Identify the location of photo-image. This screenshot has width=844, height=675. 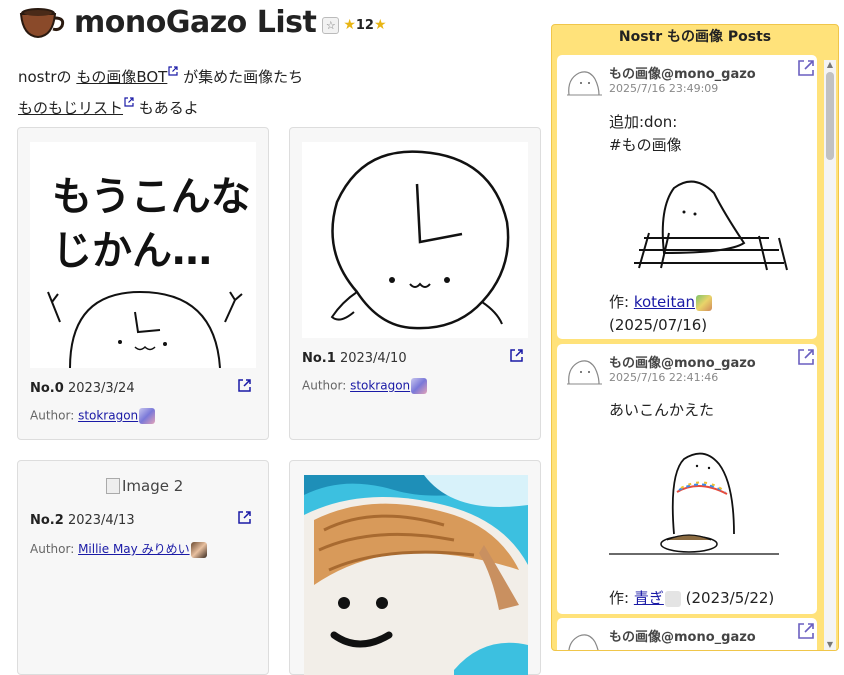
(416, 575).